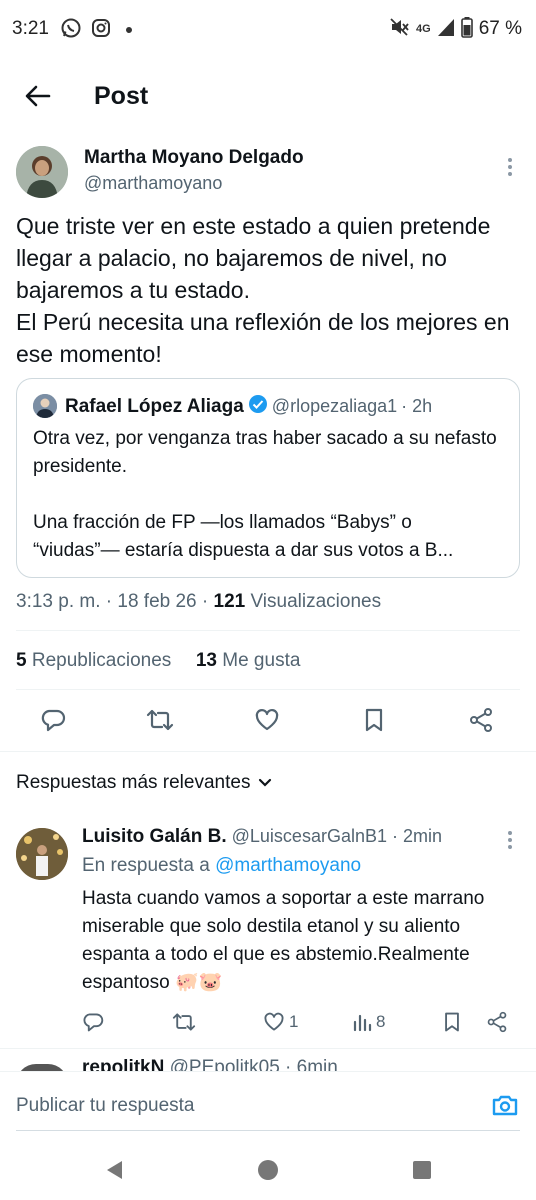  I want to click on quoted-author-name: Rafael López Aliaga, so click(154, 406).